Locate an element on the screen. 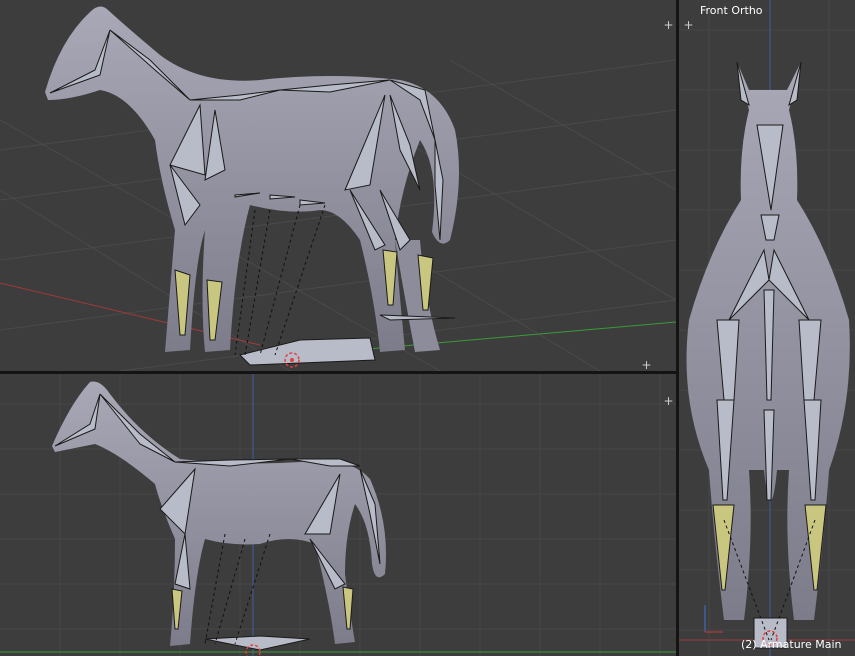 The height and width of the screenshot is (656, 855). object-info: (2) Armature Main is located at coordinates (791, 644).